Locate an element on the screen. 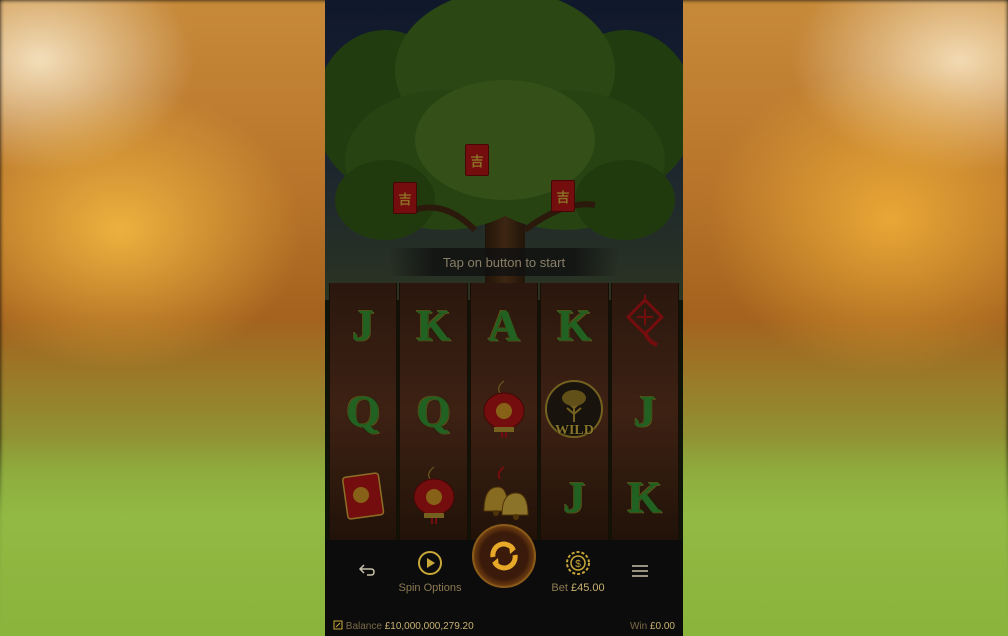  spin-options-label: Spin Options is located at coordinates (430, 588).